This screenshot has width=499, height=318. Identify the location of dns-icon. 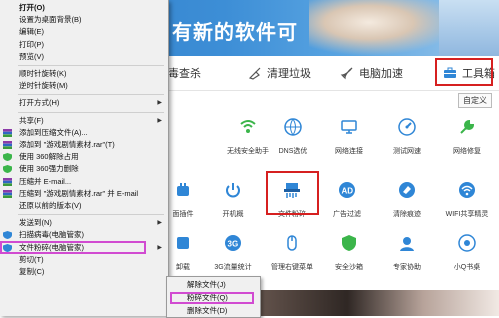
(293, 127).